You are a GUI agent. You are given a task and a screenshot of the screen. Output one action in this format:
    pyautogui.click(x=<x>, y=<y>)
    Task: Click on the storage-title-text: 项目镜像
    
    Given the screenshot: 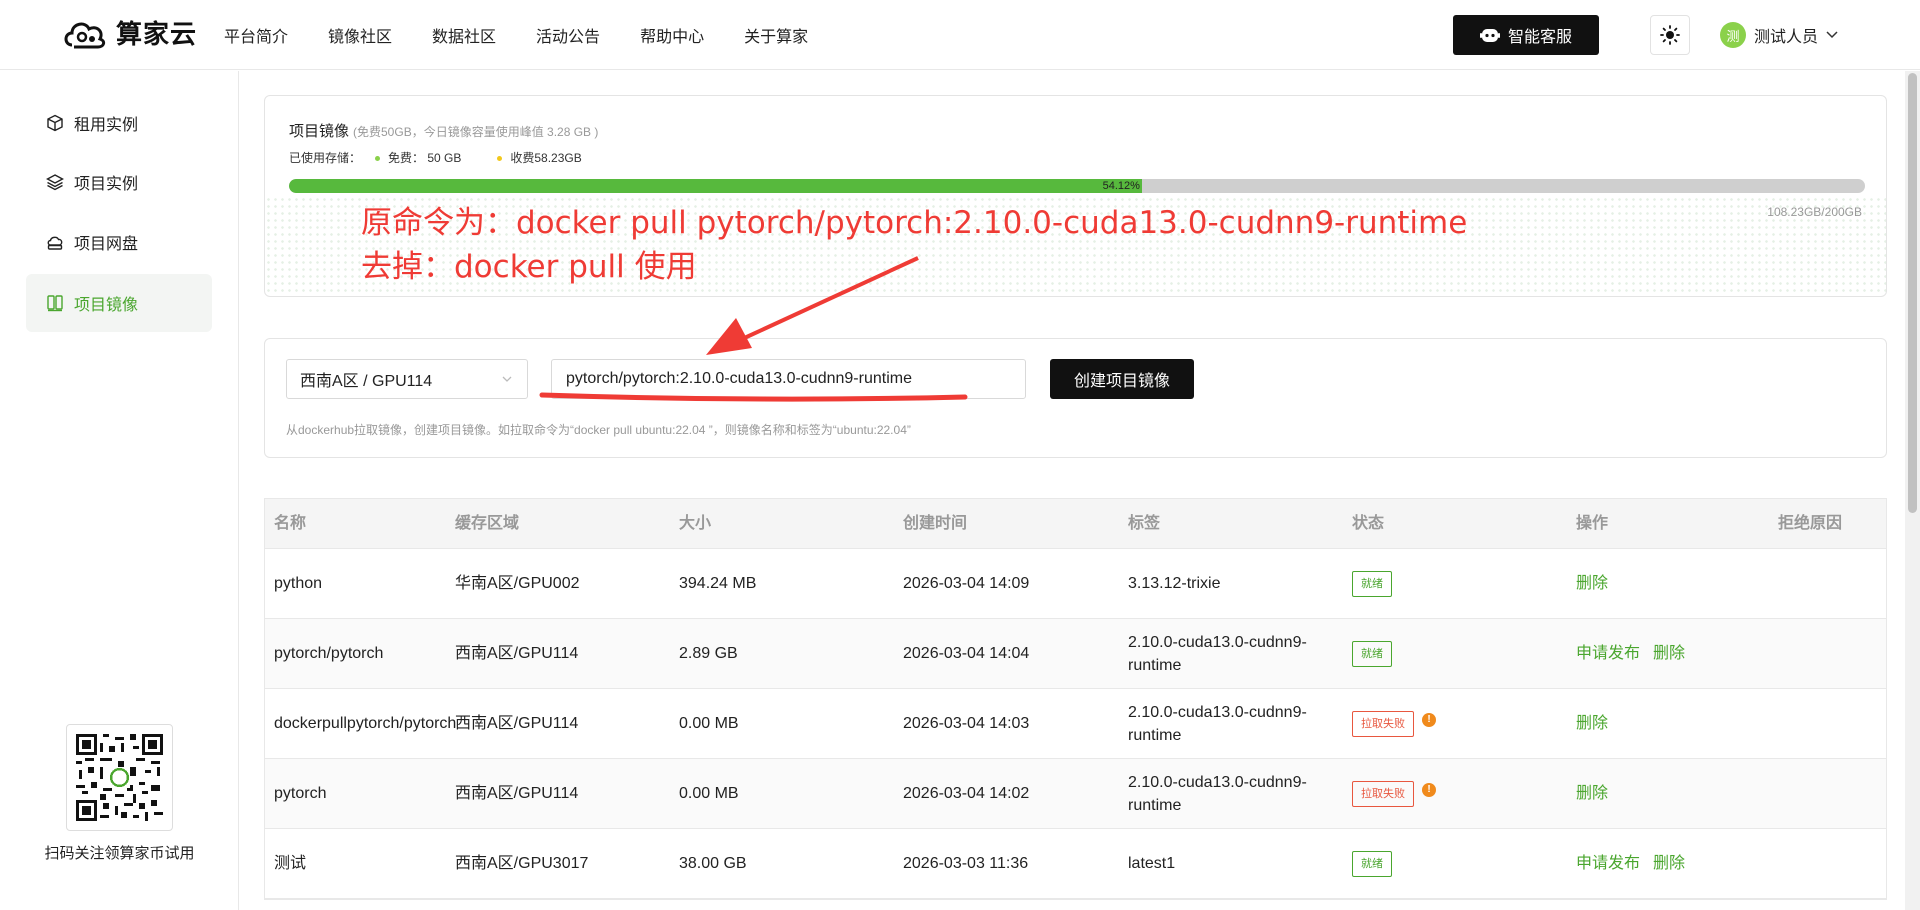 What is the action you would take?
    pyautogui.click(x=319, y=131)
    